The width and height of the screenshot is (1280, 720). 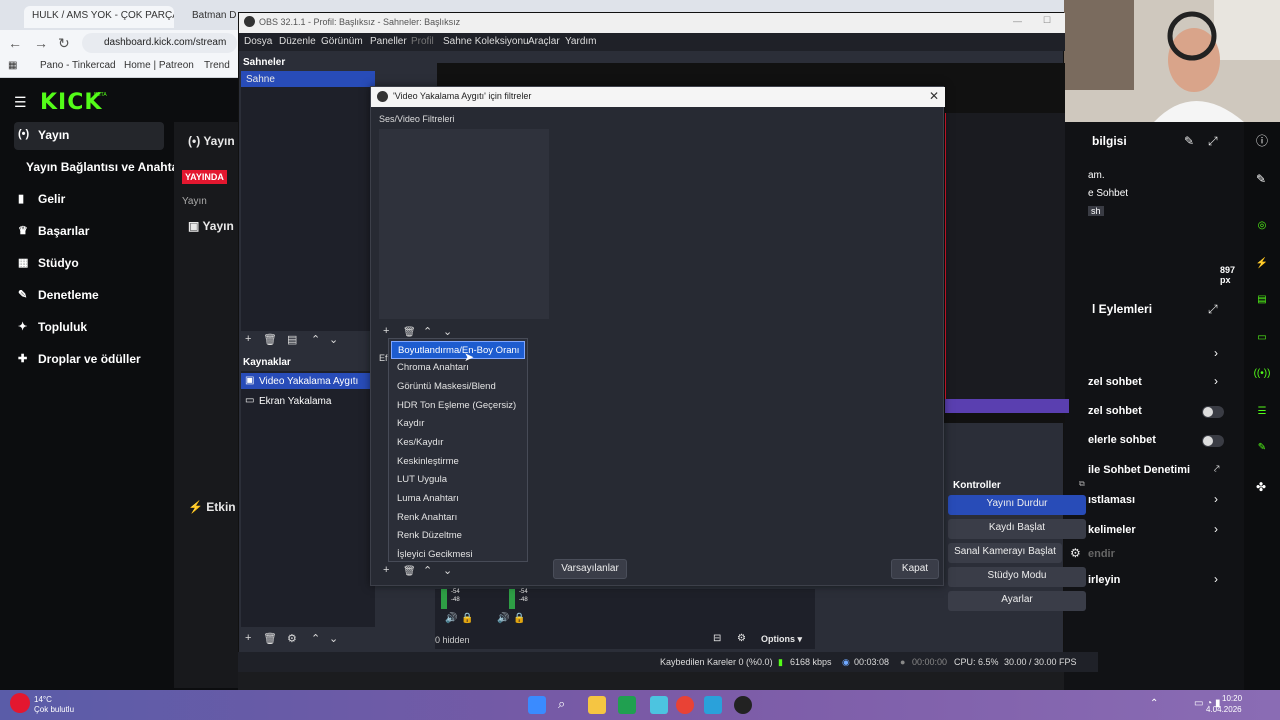 What do you see at coordinates (292, 339) in the screenshot?
I see `filter-icon: ▤` at bounding box center [292, 339].